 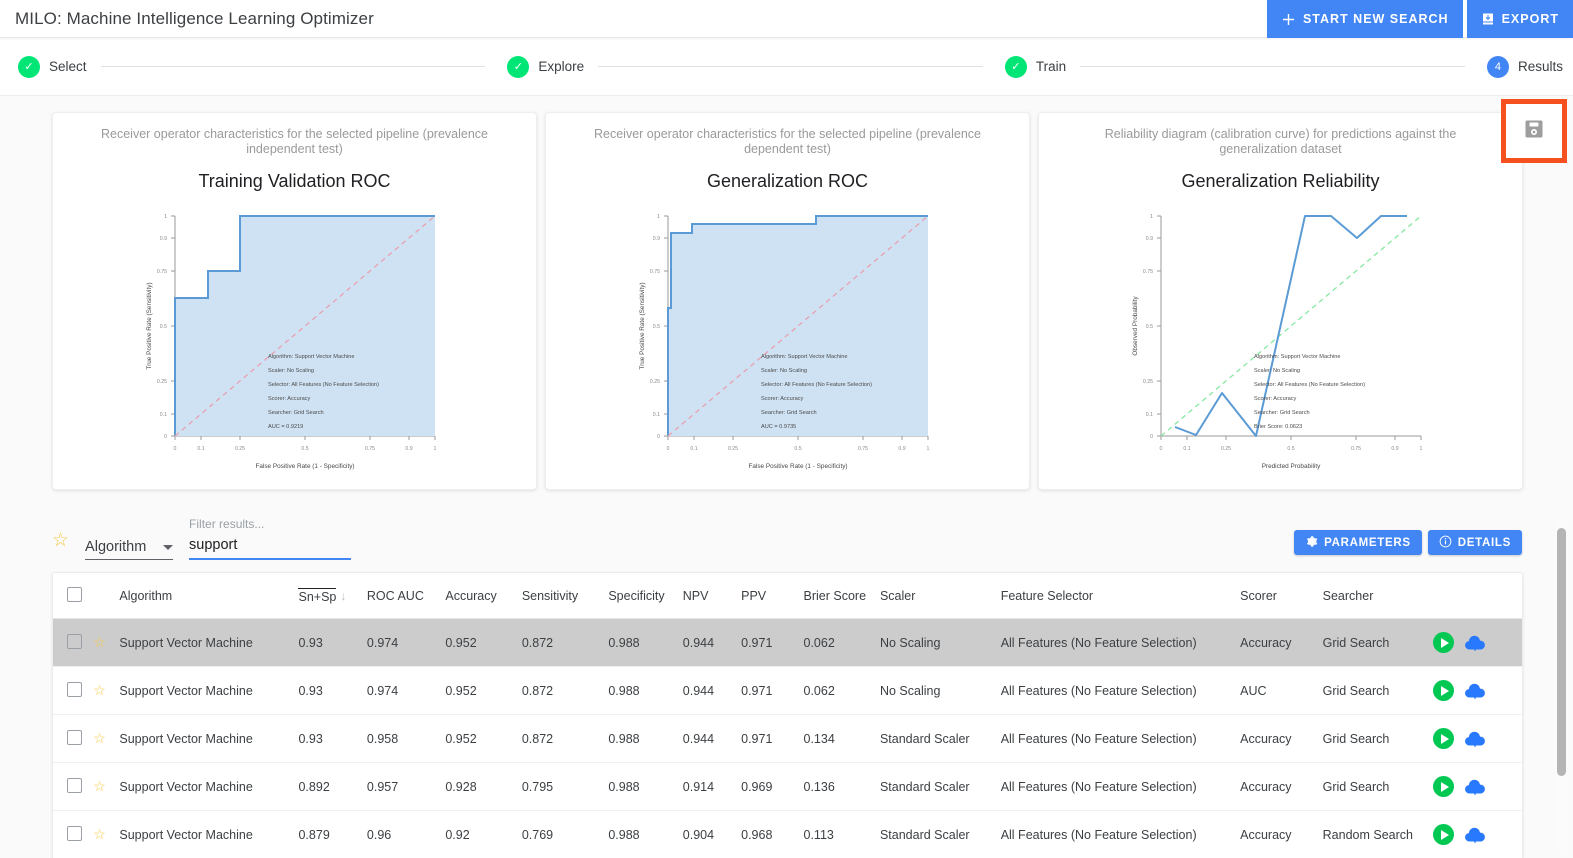 What do you see at coordinates (1477, 596) in the screenshot?
I see `col-header-actions` at bounding box center [1477, 596].